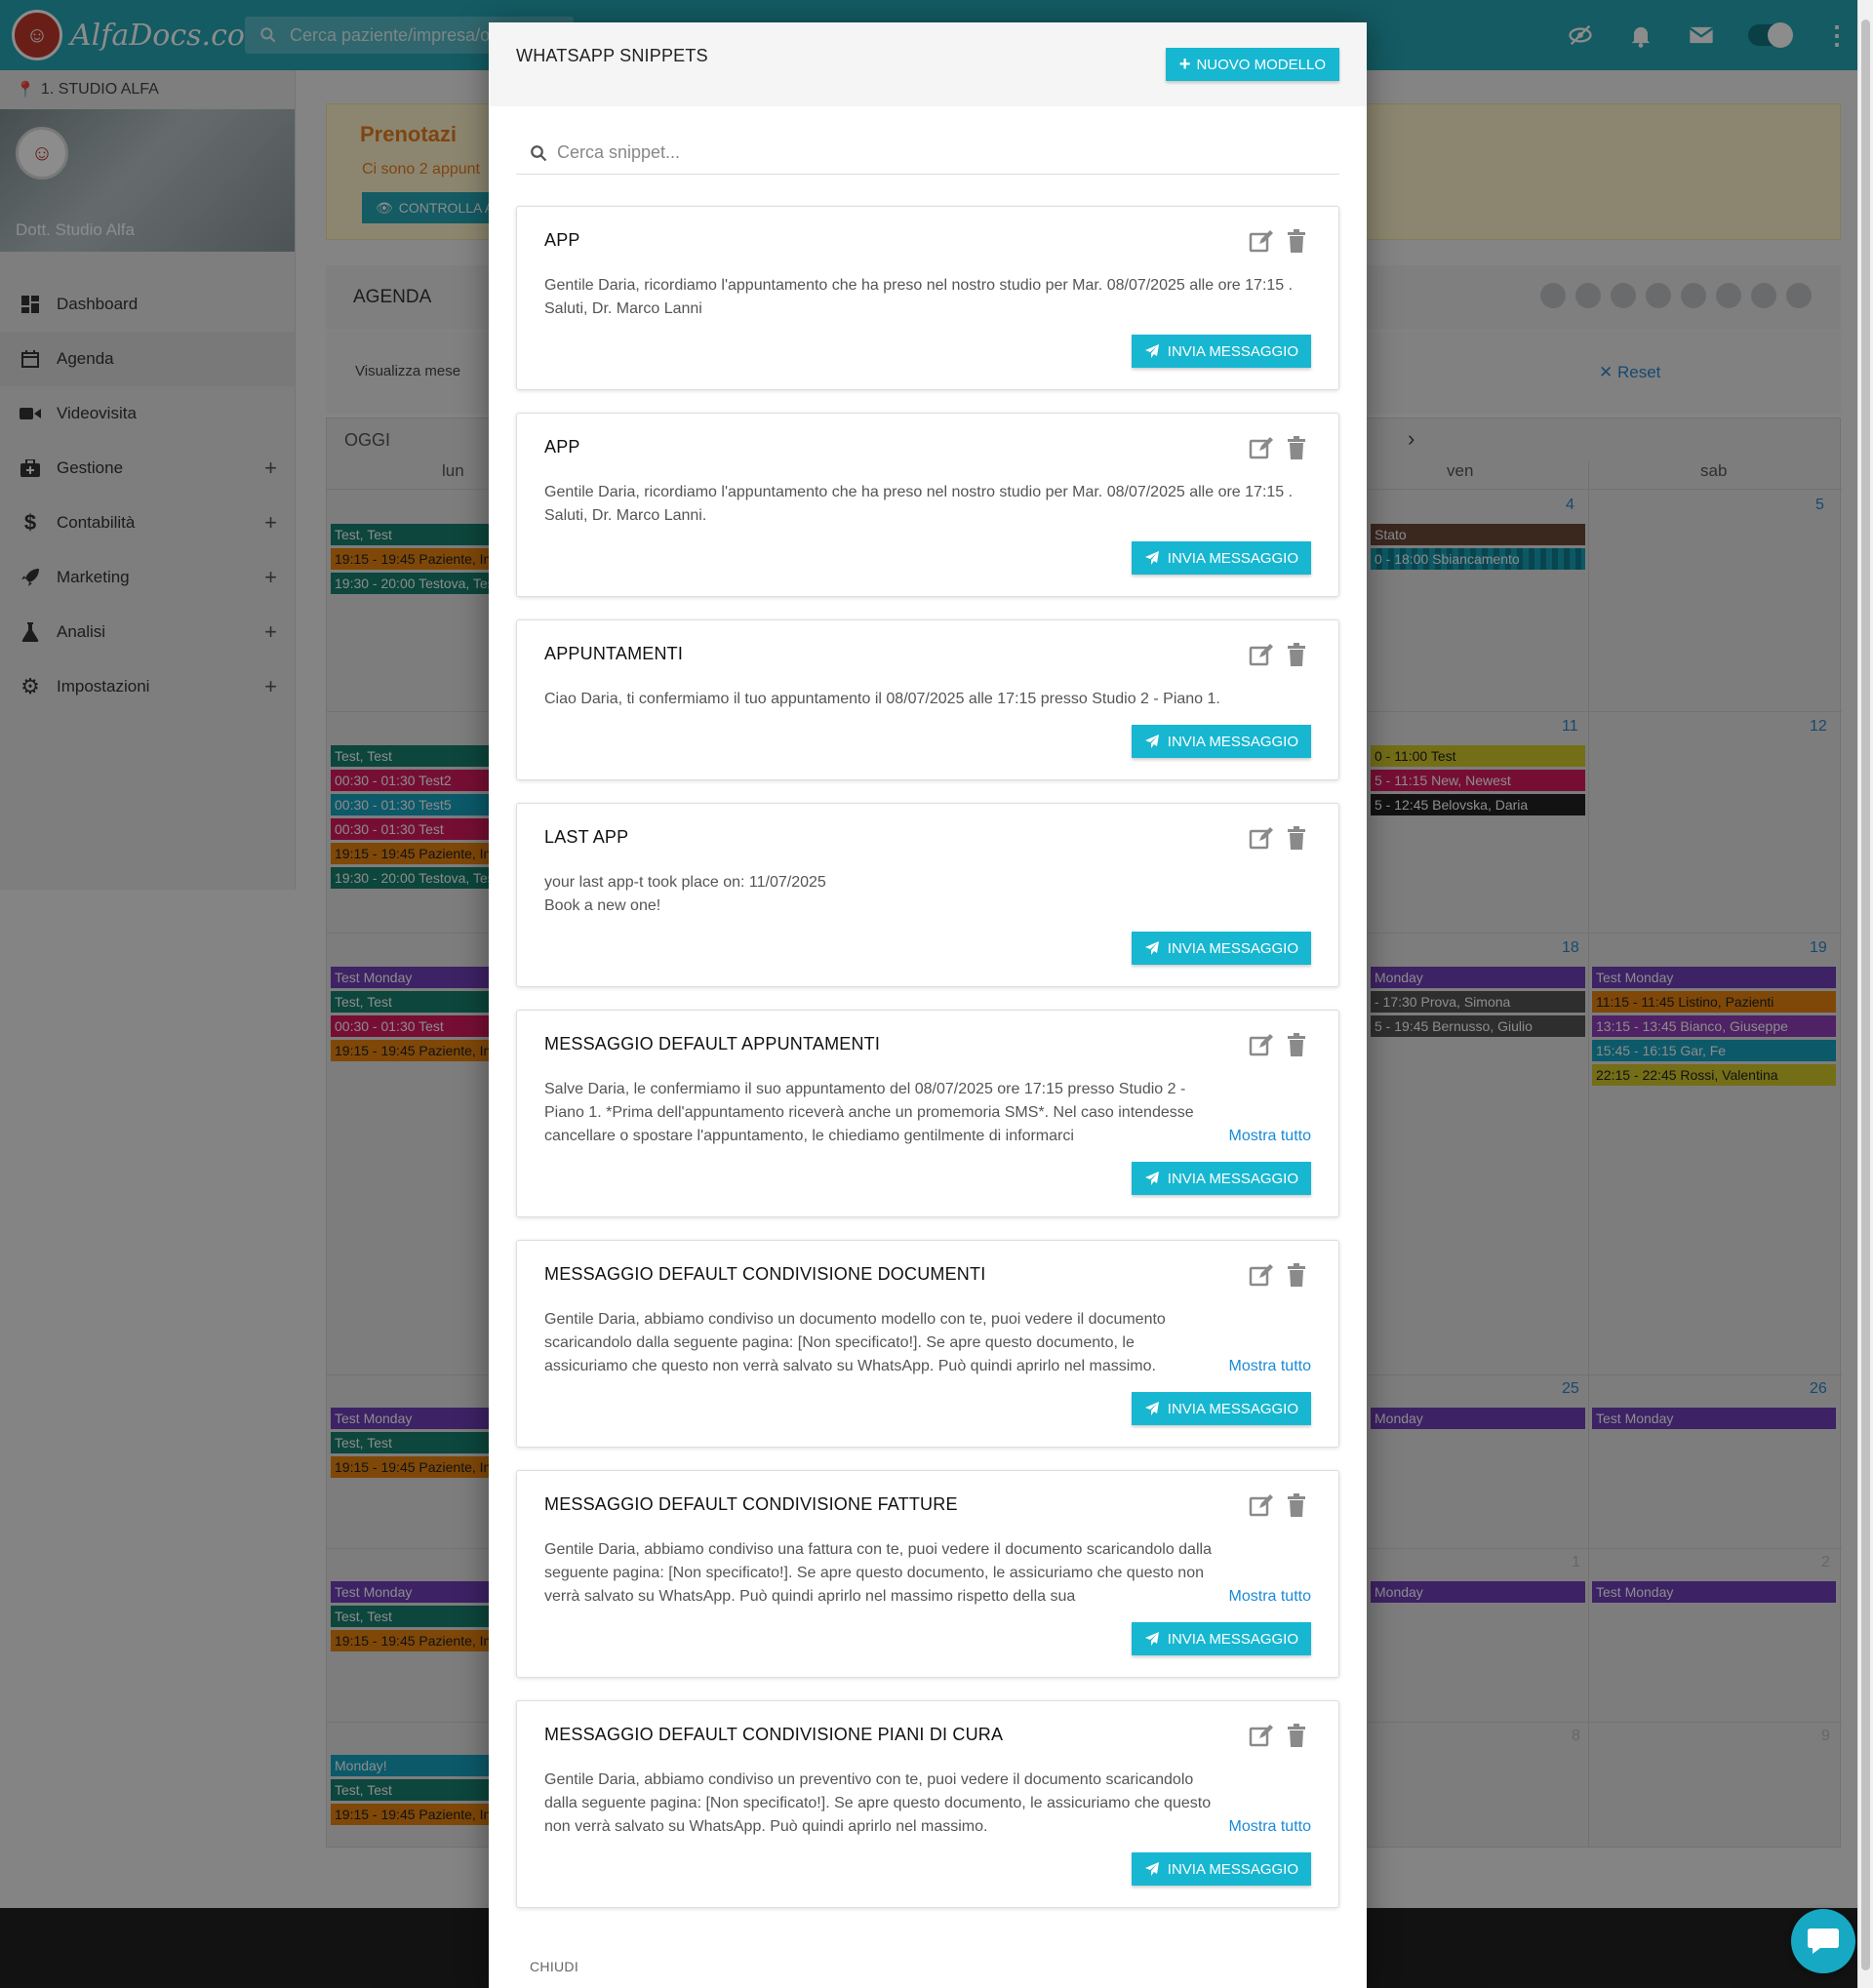 This screenshot has height=1988, width=1873. Describe the element at coordinates (712, 1044) in the screenshot. I see `snippet-title: MESSAGGIO DEFAULT APPUNTAMENTI` at that location.